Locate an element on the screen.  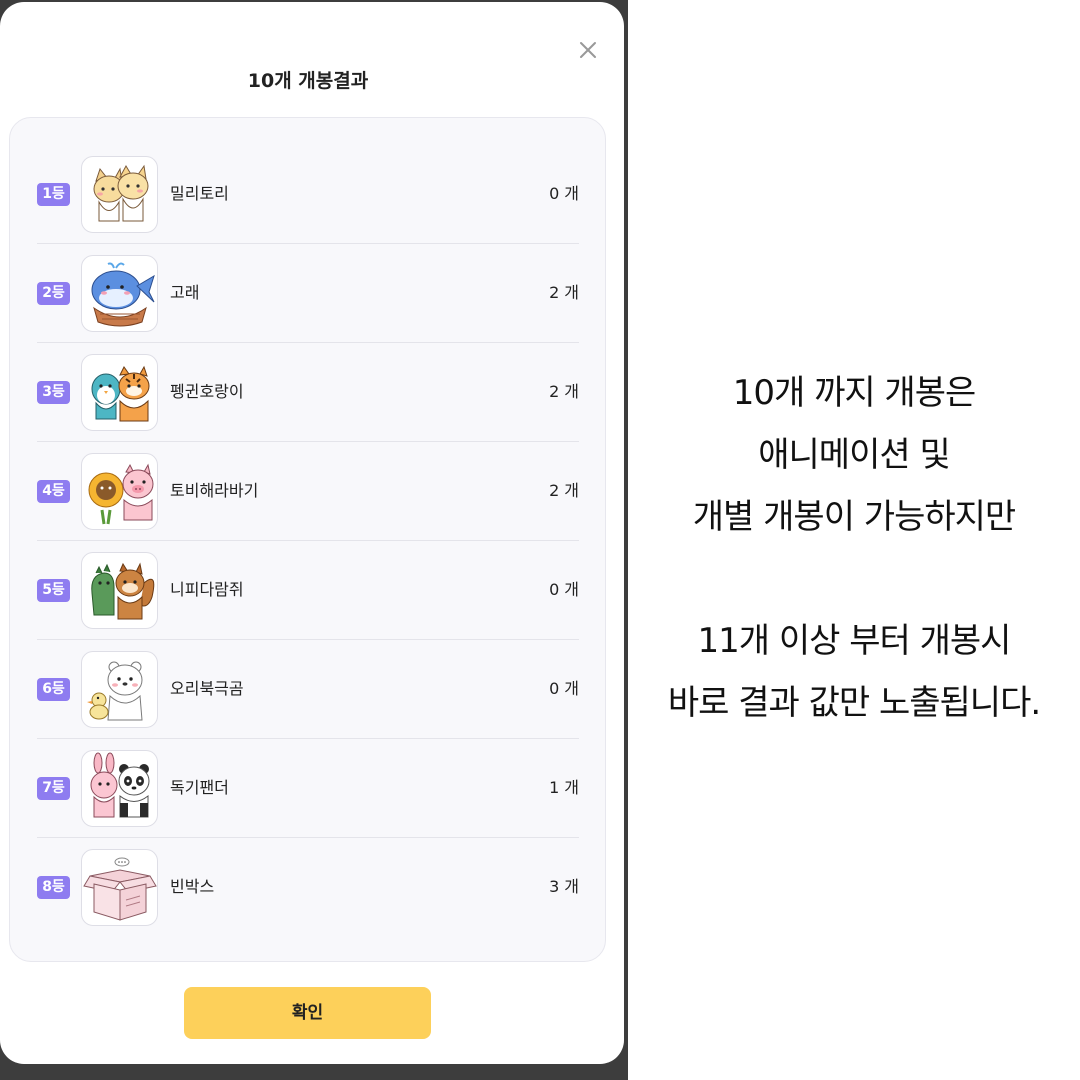
duck-and-polar-bear-sticker is located at coordinates (119, 689).